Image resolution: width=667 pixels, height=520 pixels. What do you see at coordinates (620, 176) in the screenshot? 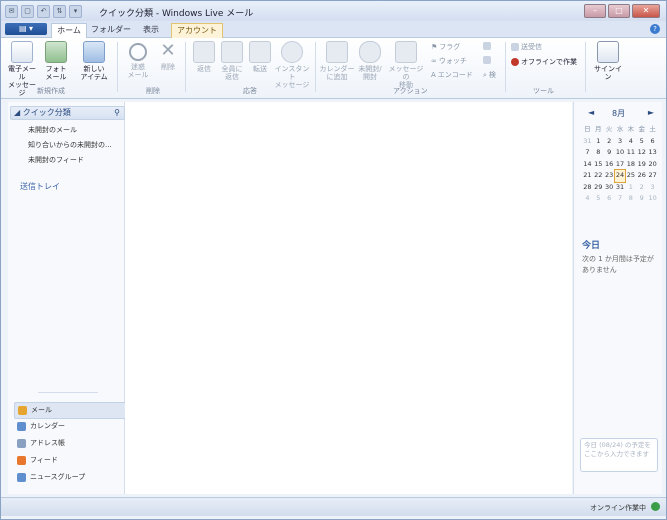
I see `calendar-day: 24` at bounding box center [620, 176].